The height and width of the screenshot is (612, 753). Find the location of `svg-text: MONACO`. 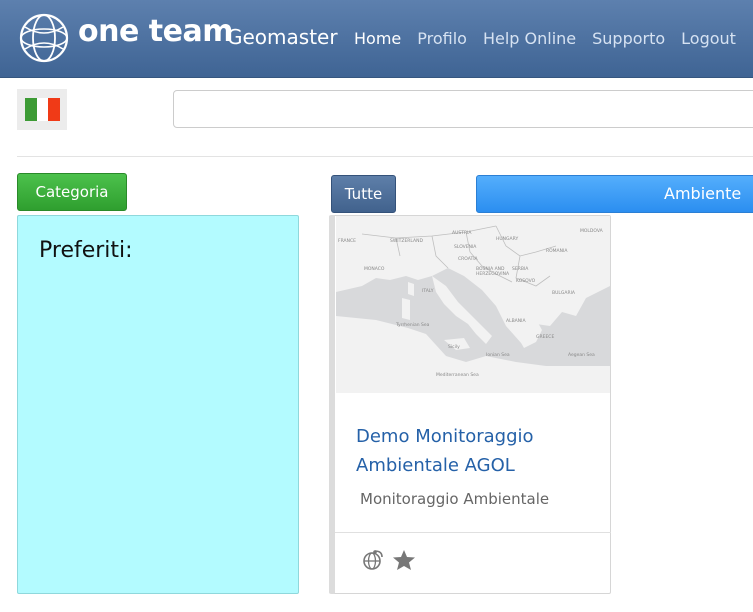

svg-text: MONACO is located at coordinates (374, 269).